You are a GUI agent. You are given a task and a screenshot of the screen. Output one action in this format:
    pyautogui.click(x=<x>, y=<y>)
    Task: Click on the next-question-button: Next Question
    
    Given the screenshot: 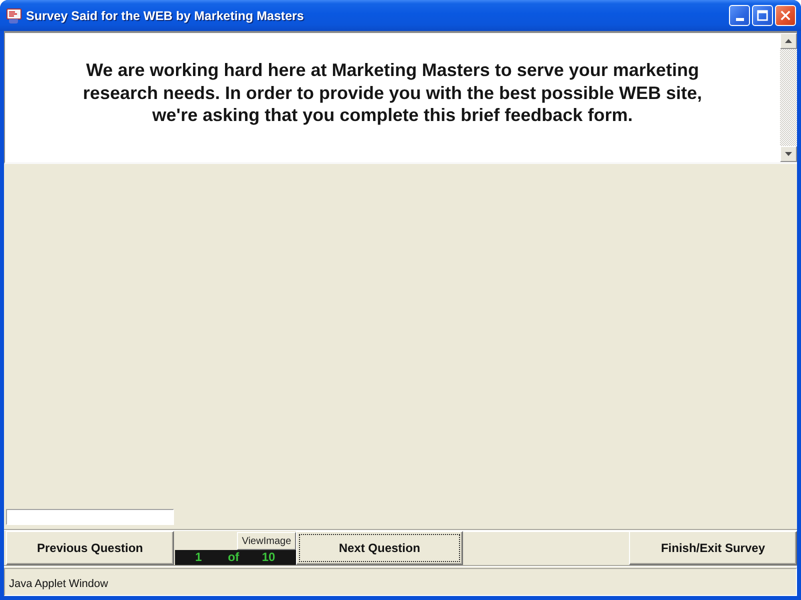 What is the action you would take?
    pyautogui.click(x=379, y=548)
    